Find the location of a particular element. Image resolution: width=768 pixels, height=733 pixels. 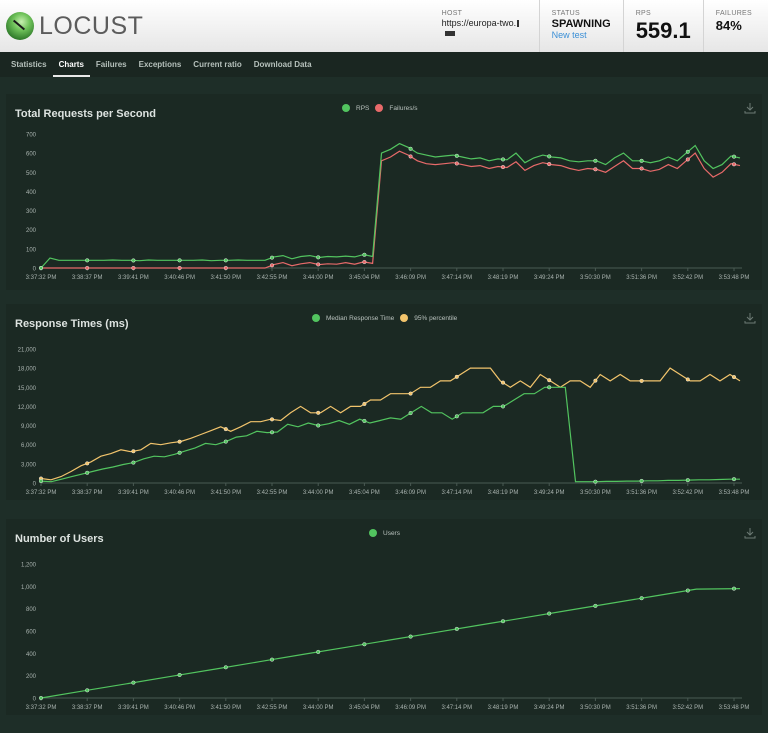

tab-download-data: Download Data is located at coordinates (283, 64).